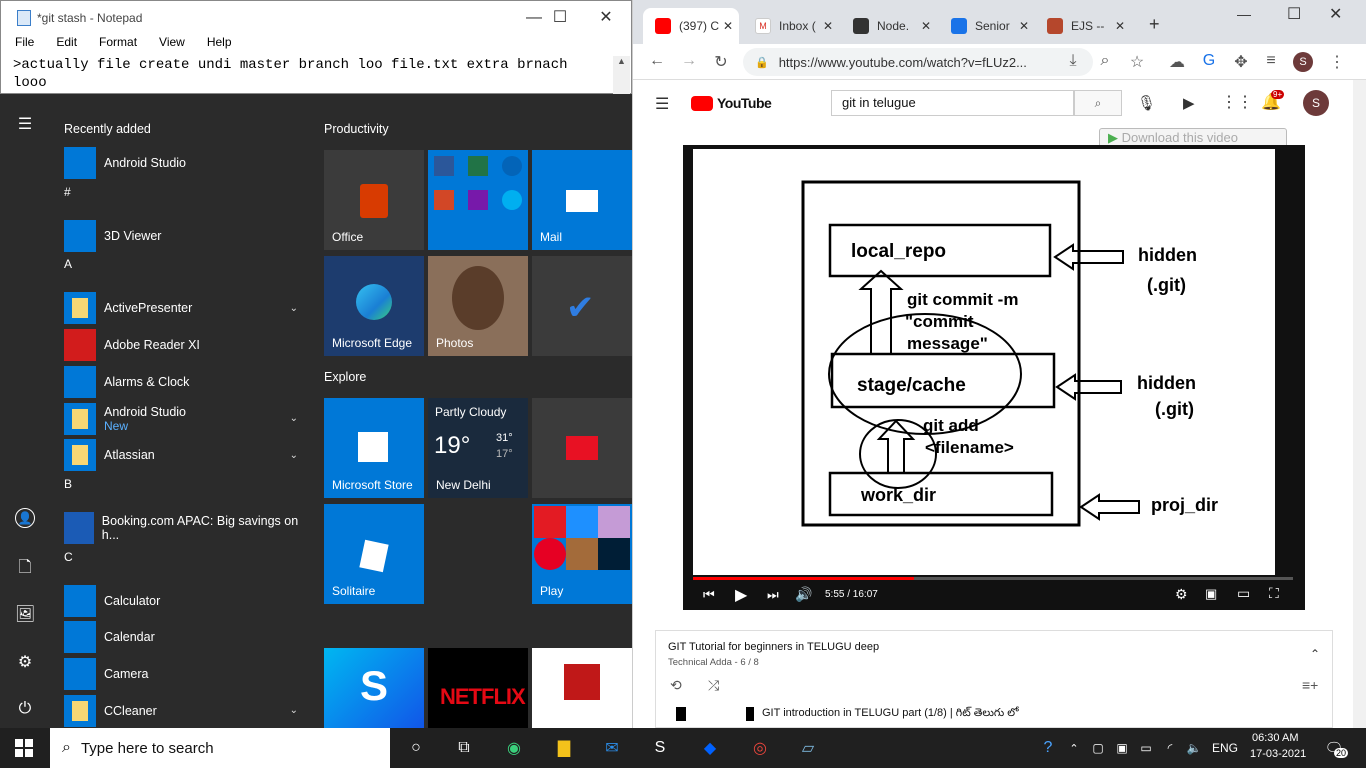  Describe the element at coordinates (63, 45) in the screenshot. I see `menu-edit: Edit` at that location.